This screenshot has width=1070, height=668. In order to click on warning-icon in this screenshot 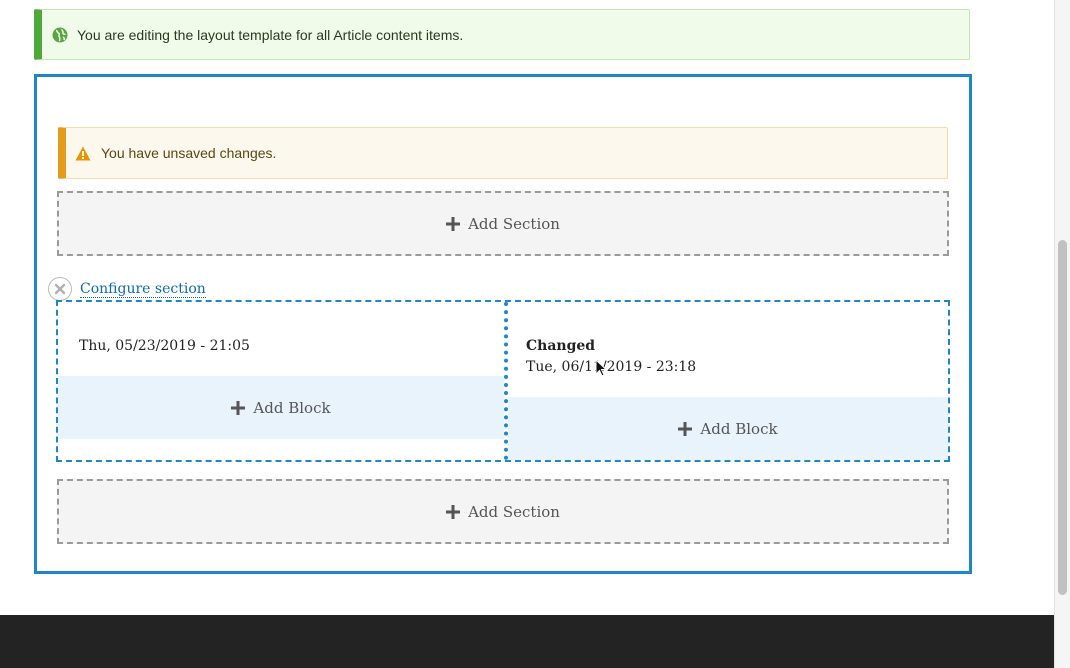, I will do `click(83, 153)`.